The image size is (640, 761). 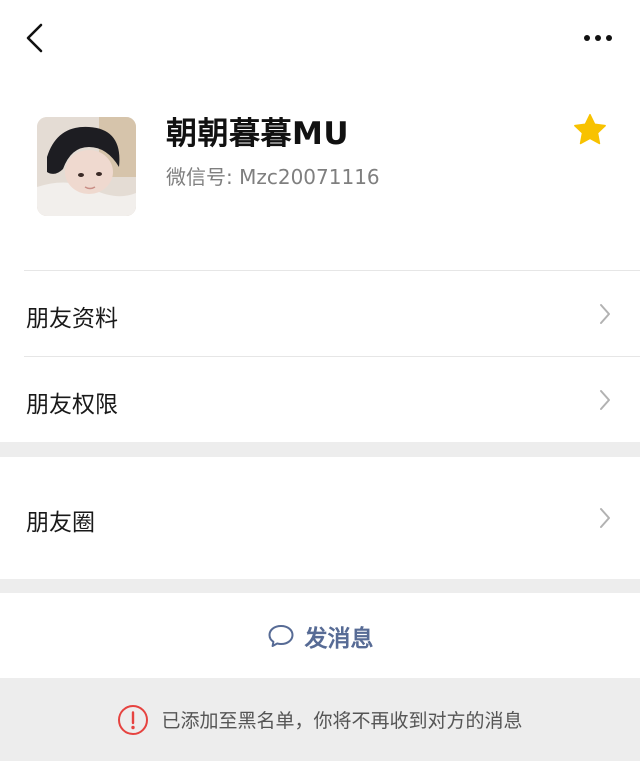 I want to click on menu-item-label: 朋友权限, so click(x=72, y=405).